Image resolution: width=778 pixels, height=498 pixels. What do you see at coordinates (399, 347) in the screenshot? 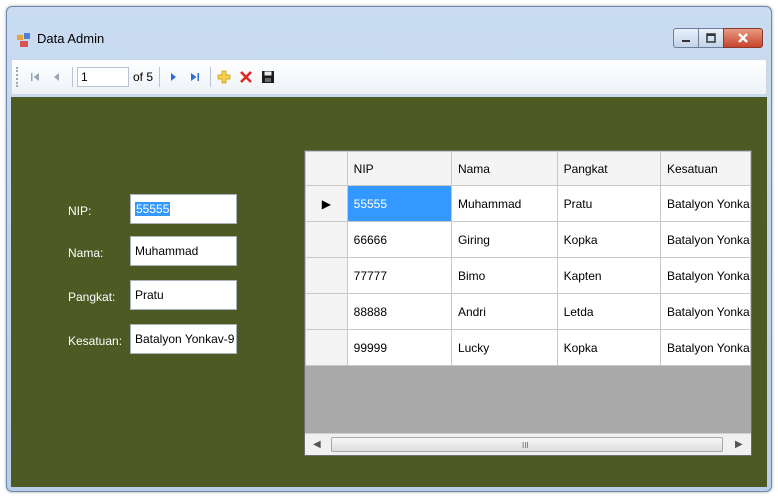
I see `table-cell: 99999` at bounding box center [399, 347].